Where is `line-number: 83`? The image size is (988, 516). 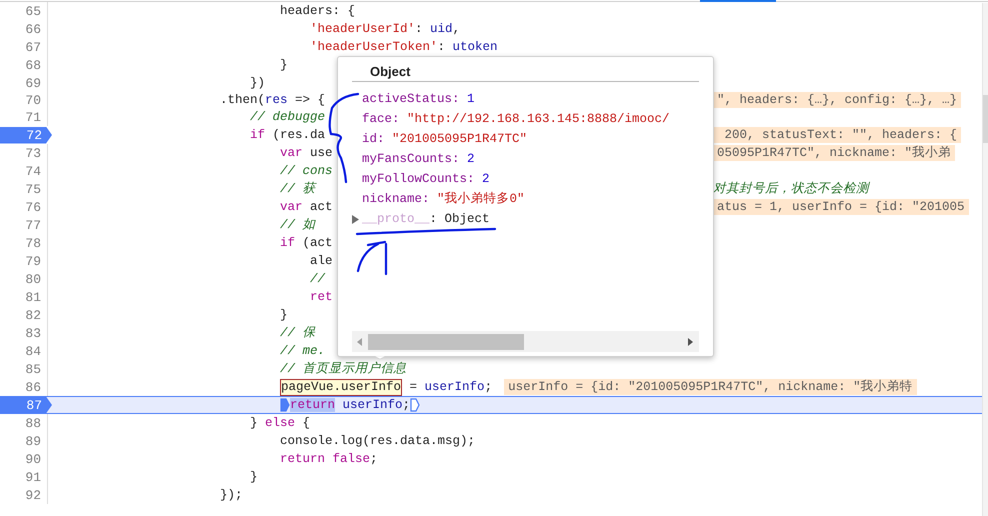
line-number: 83 is located at coordinates (33, 333).